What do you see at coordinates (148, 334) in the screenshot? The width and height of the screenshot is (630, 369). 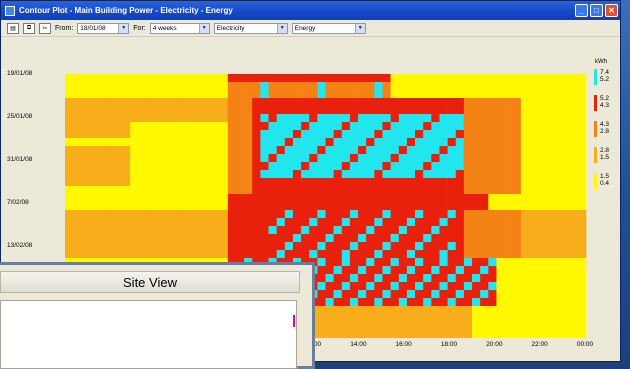 I see `site-view-body` at bounding box center [148, 334].